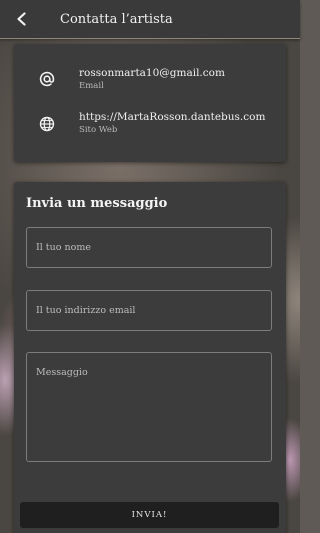 This screenshot has height=533, width=320. What do you see at coordinates (116, 19) in the screenshot?
I see `page-title: Contatta l’artista` at bounding box center [116, 19].